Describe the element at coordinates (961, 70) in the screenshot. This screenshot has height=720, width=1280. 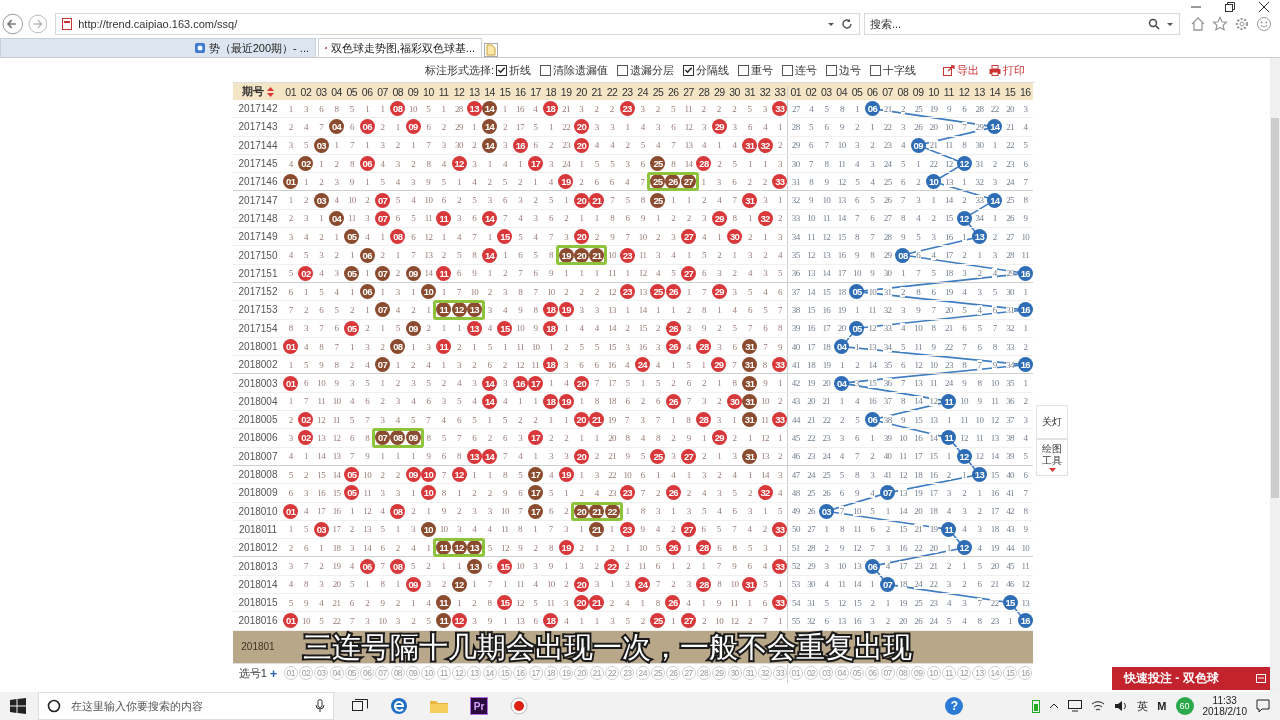
I see `toolbar-link: 导出` at that location.